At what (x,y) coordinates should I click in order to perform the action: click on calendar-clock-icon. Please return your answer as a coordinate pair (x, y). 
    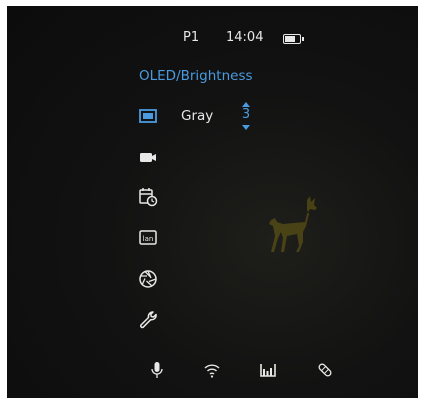
    Looking at the image, I should click on (148, 197).